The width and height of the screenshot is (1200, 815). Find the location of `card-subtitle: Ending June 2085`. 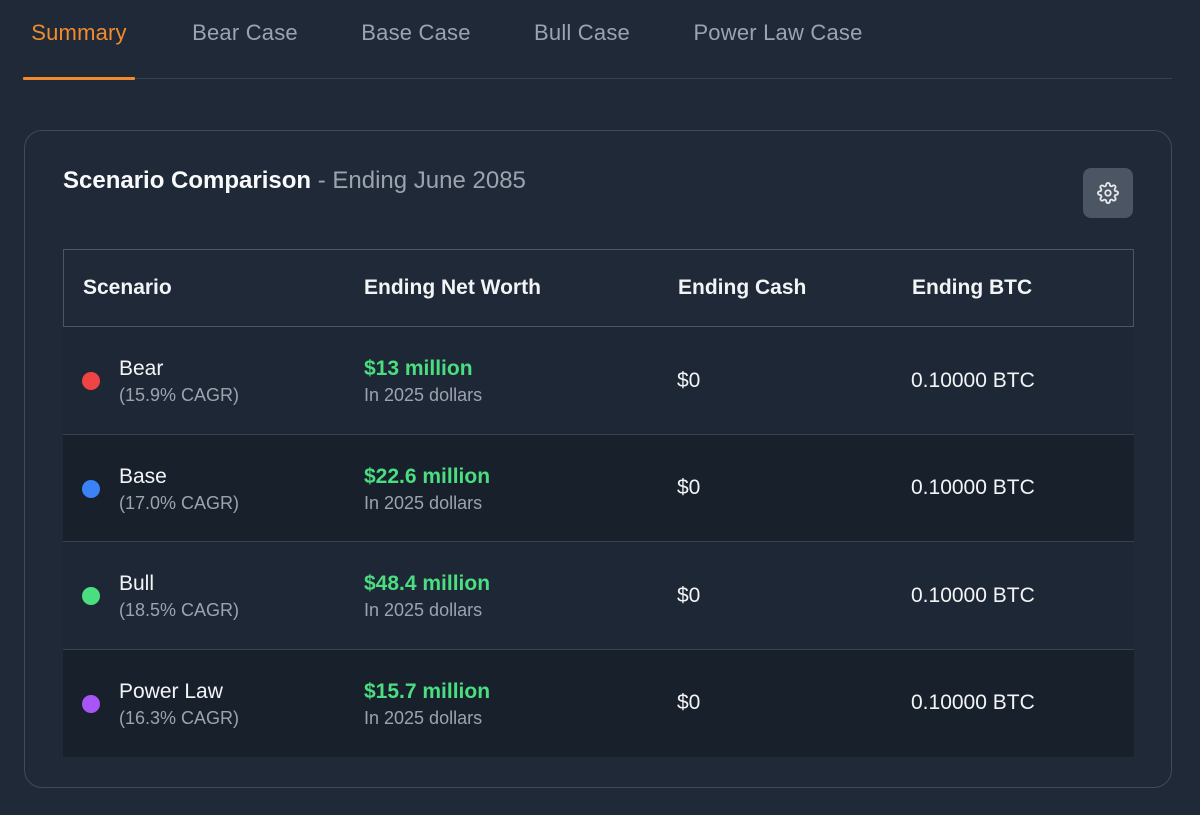

card-subtitle: Ending June 2085 is located at coordinates (429, 180).